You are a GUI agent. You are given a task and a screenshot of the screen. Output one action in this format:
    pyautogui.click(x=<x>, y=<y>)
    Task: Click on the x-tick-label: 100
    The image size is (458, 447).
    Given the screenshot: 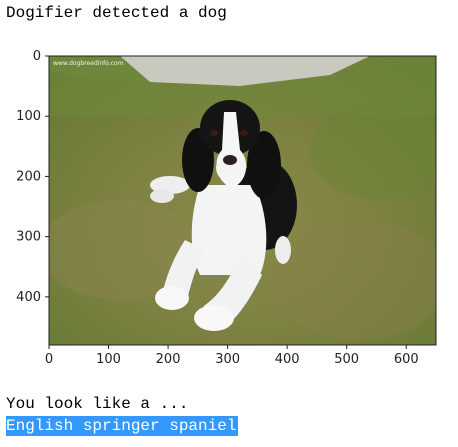 What is the action you would take?
    pyautogui.click(x=108, y=359)
    